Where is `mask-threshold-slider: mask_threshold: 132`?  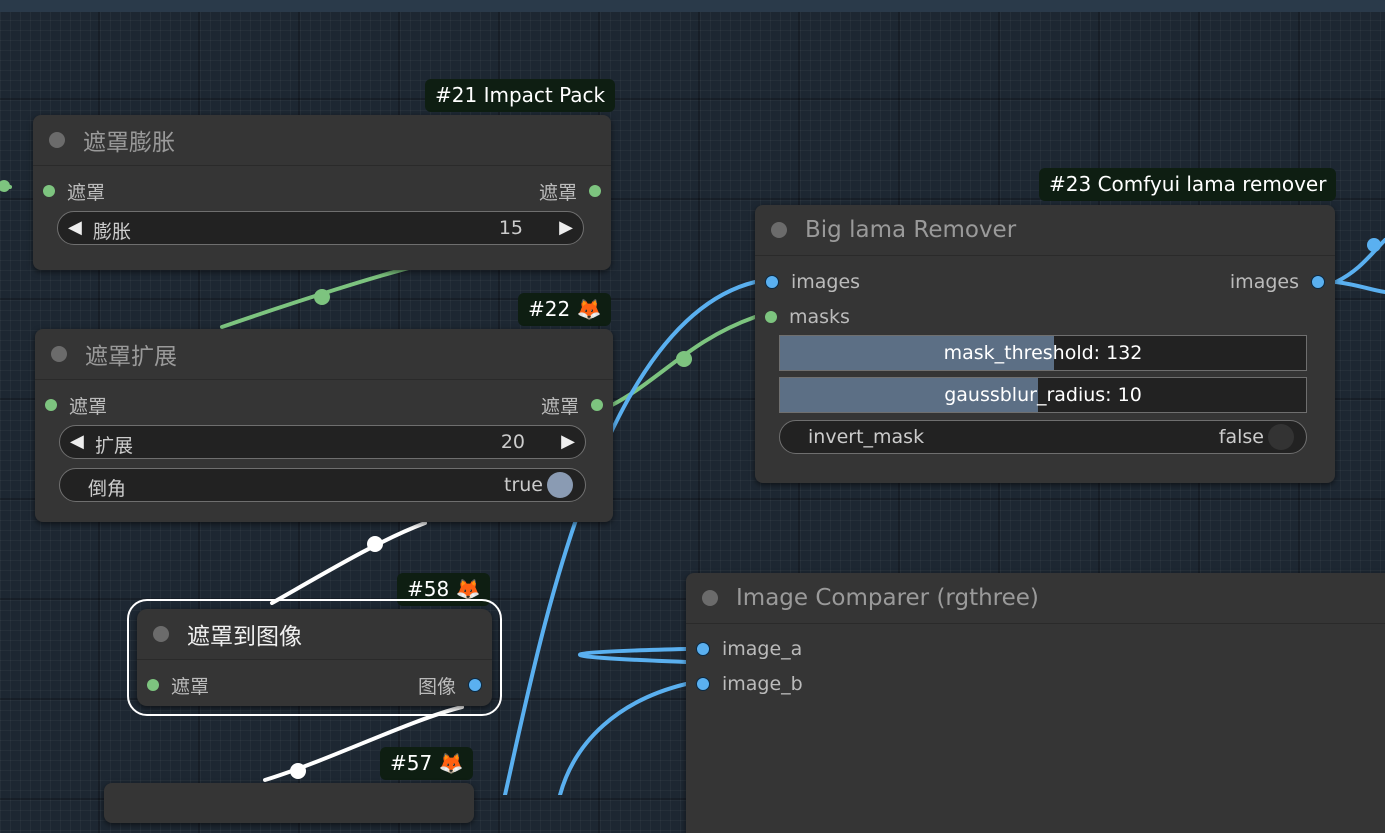
mask-threshold-slider: mask_threshold: 132 is located at coordinates (1043, 353).